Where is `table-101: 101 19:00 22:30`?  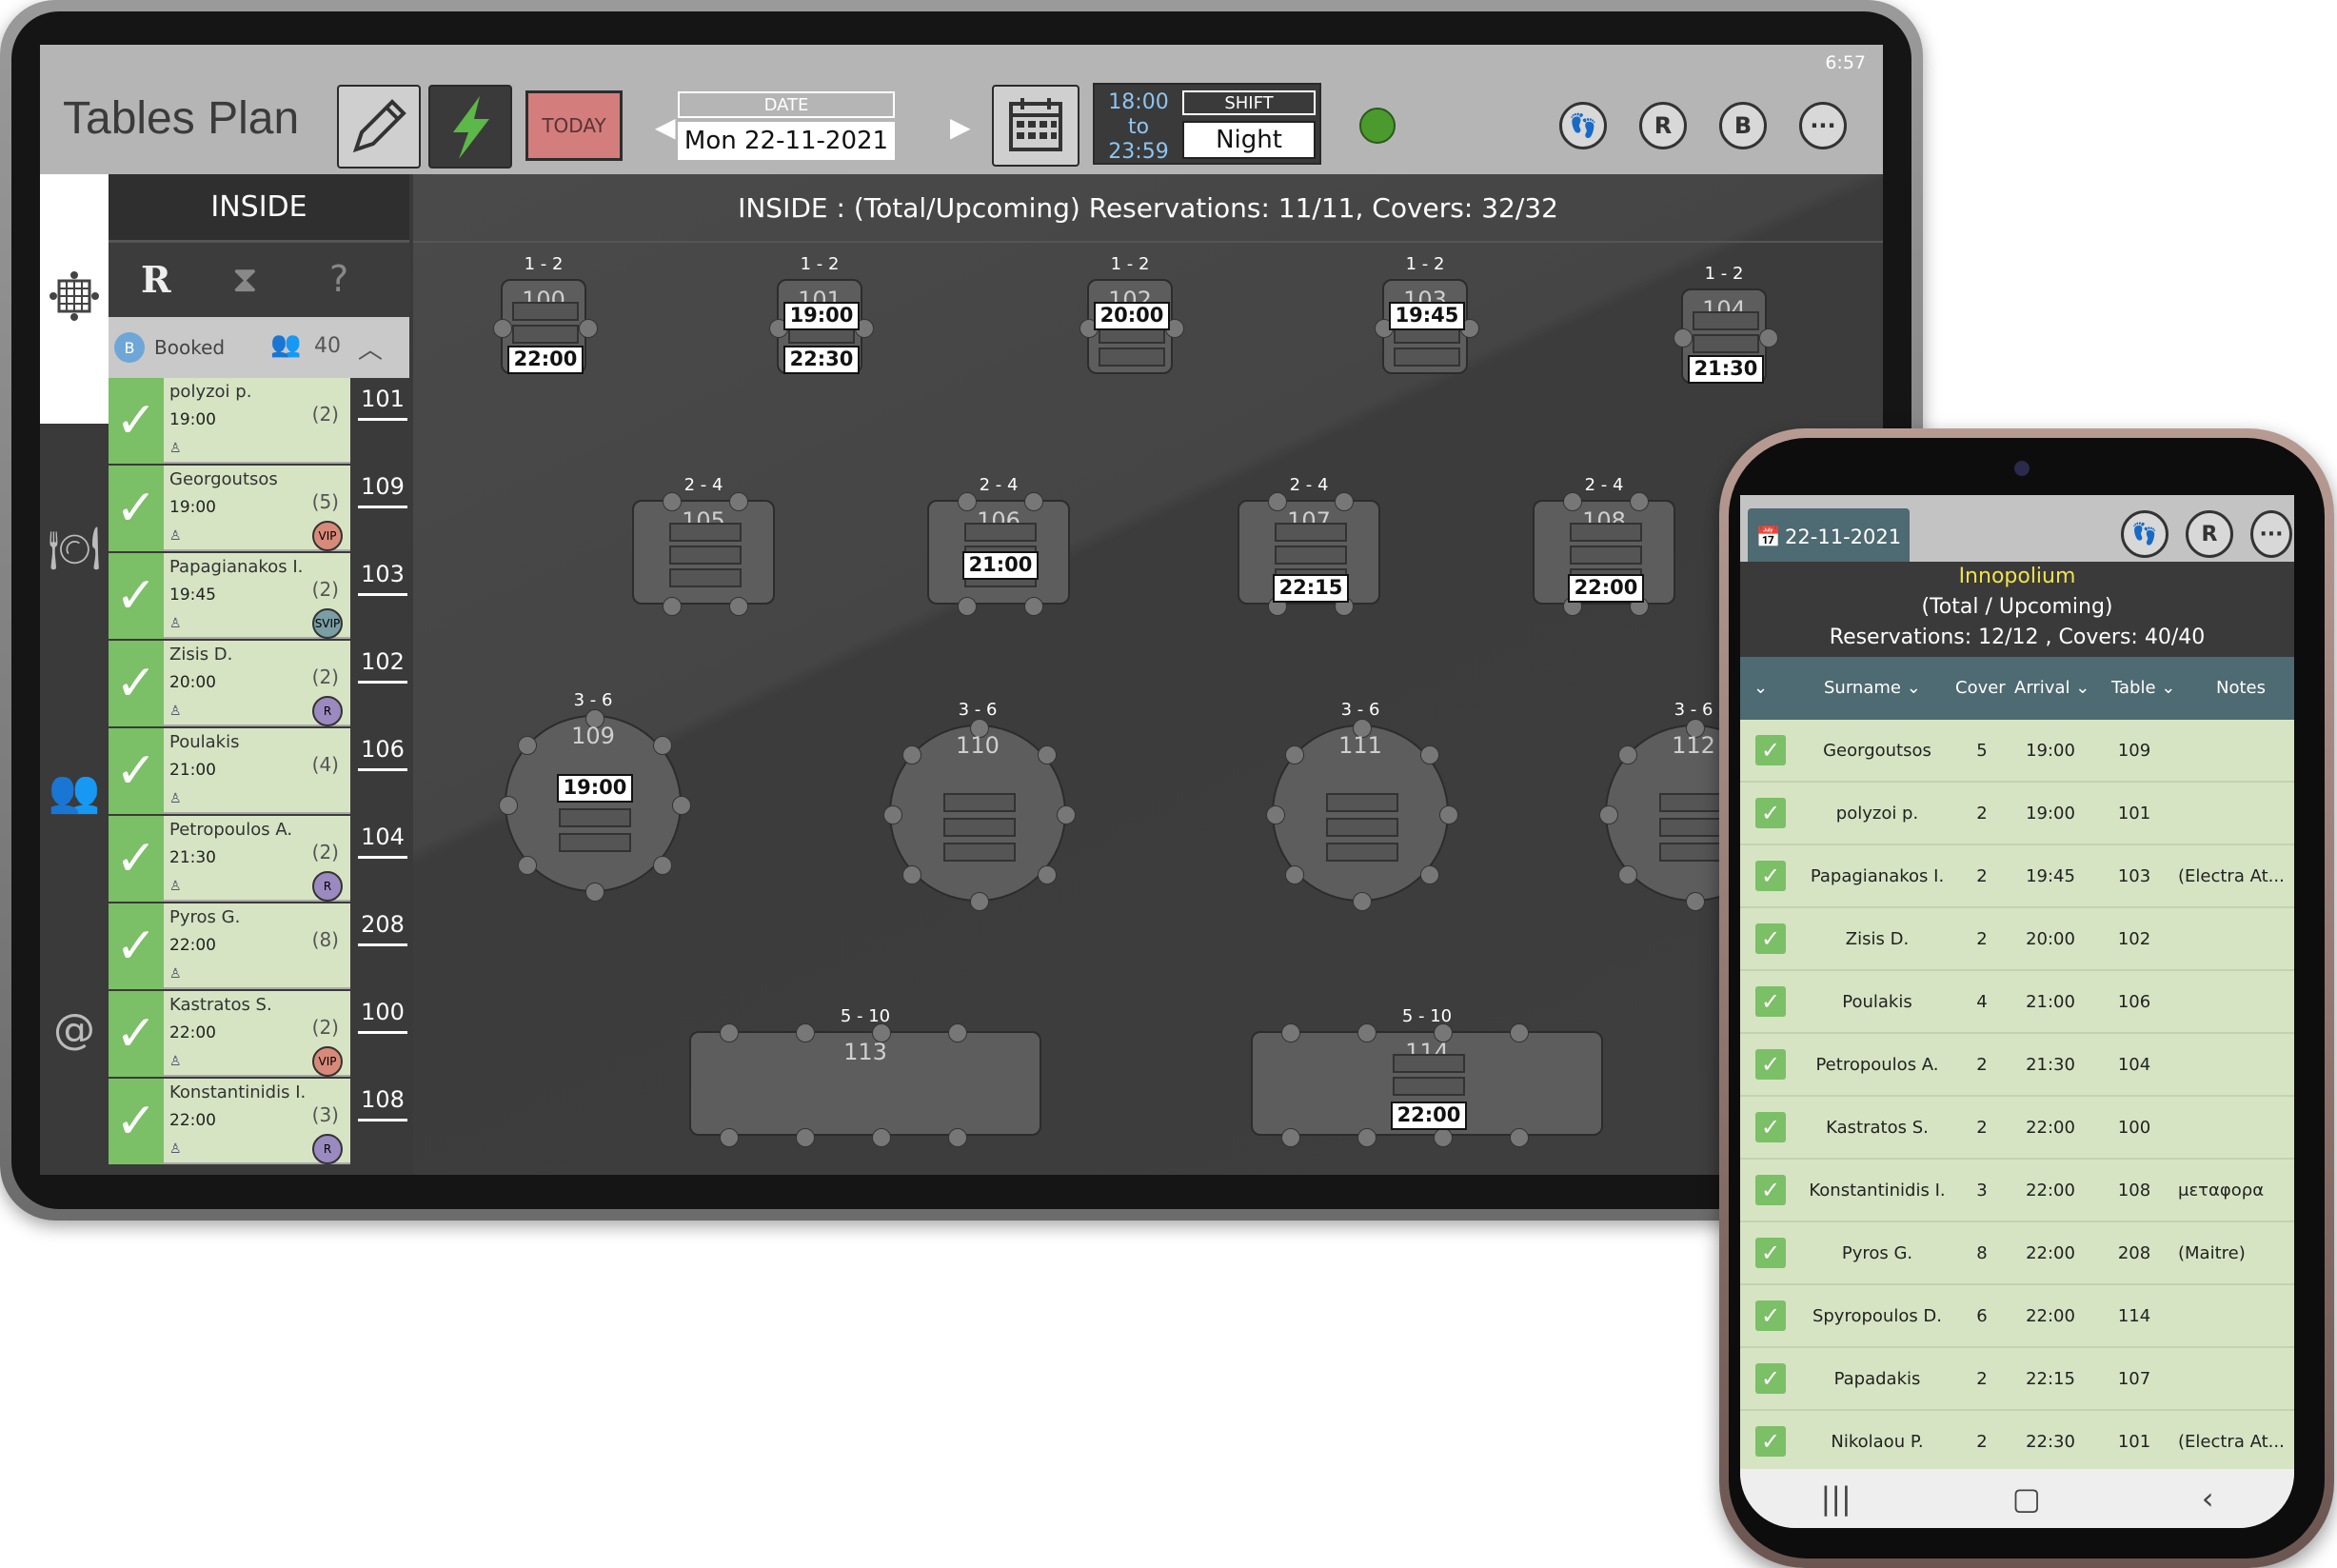
table-101: 101 19:00 22:30 is located at coordinates (821, 327).